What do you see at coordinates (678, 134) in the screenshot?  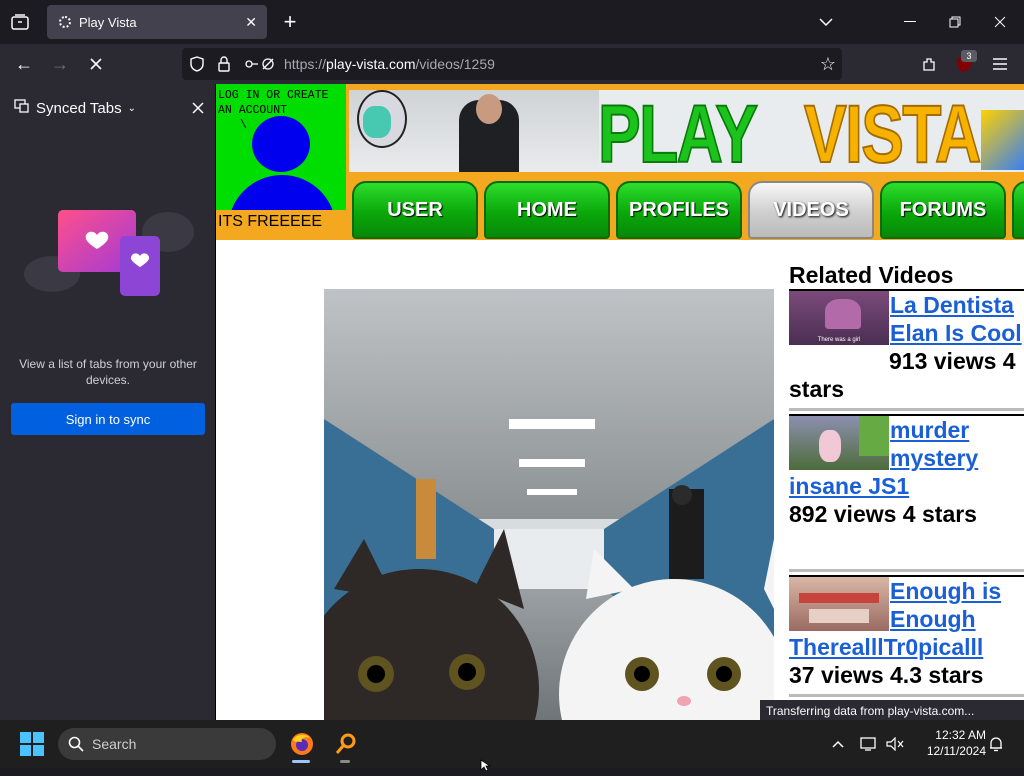 I see `logo-play: PLAY` at bounding box center [678, 134].